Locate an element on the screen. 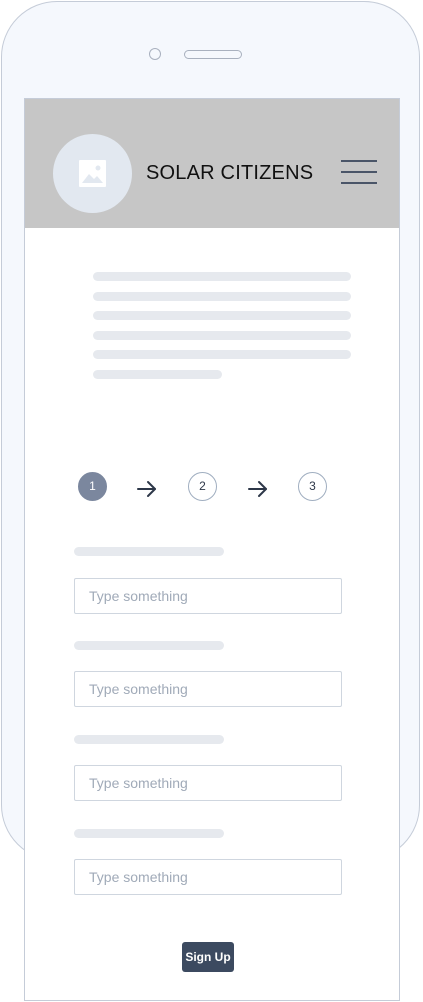 The width and height of the screenshot is (423, 1002). hamburger-menu-icon is located at coordinates (360, 172).